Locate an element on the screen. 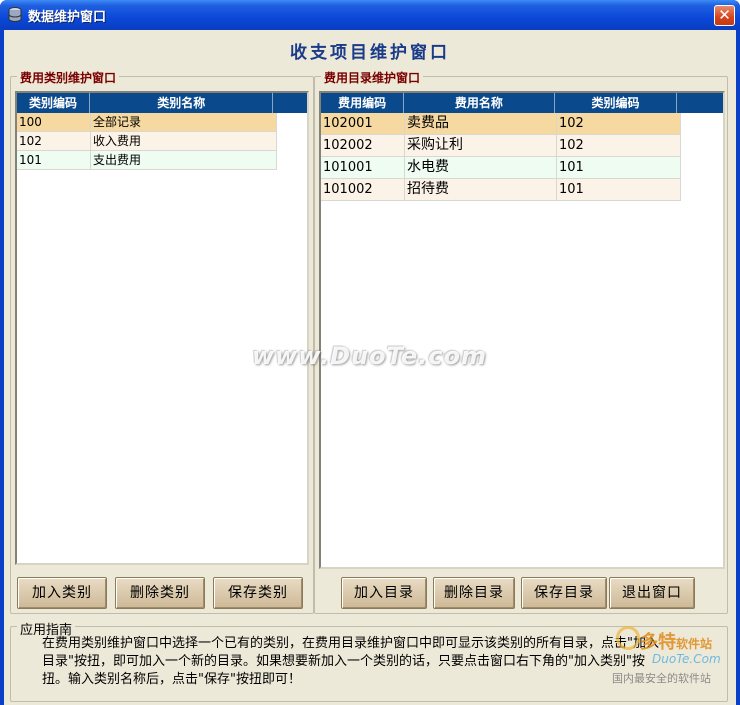  item-name-cell: 卖费品 is located at coordinates (481, 123).